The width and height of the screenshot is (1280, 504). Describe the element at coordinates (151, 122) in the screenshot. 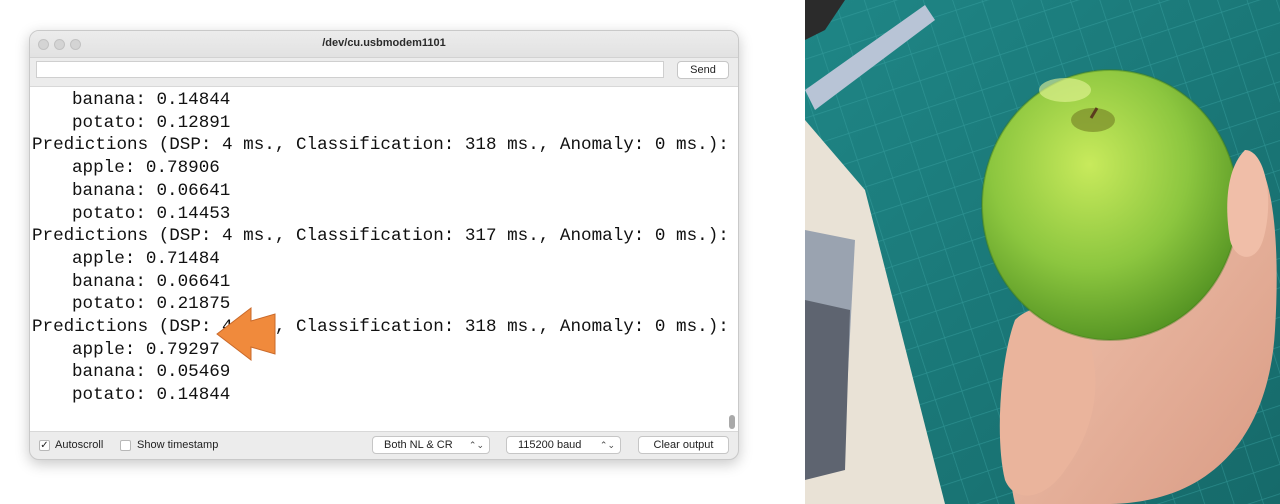

I see `output-value-line: potato: 0.12891` at that location.